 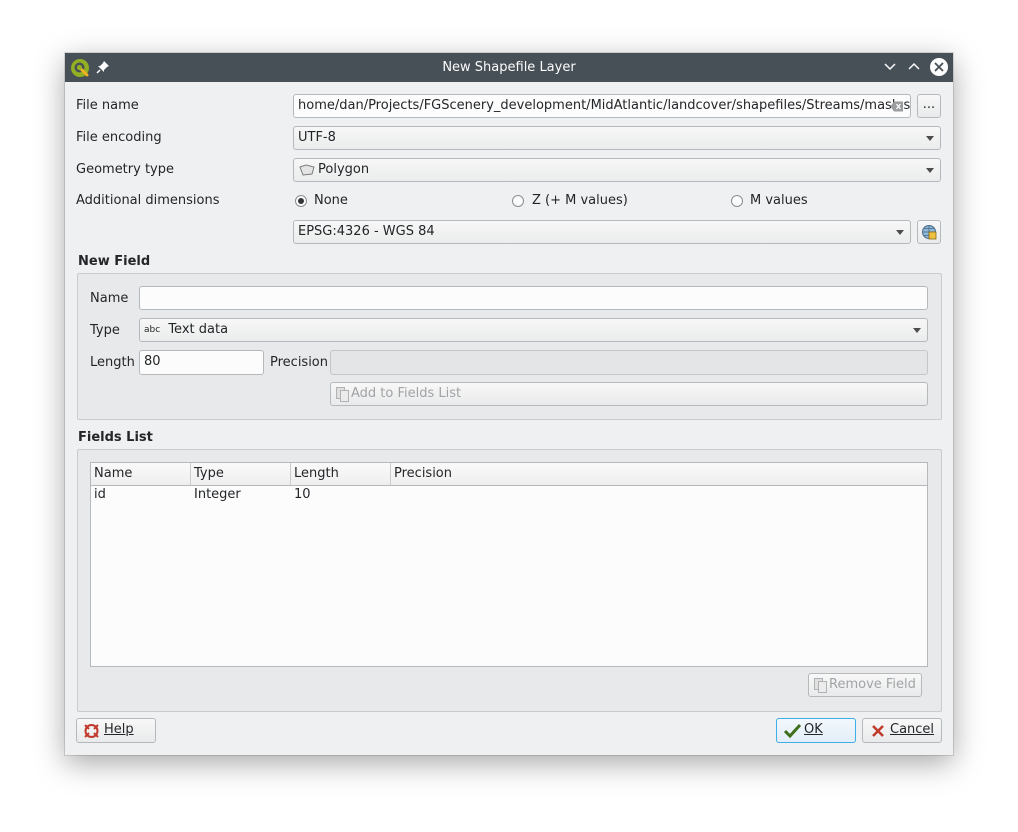 What do you see at coordinates (141, 474) in the screenshot?
I see `column-header-name: Name` at bounding box center [141, 474].